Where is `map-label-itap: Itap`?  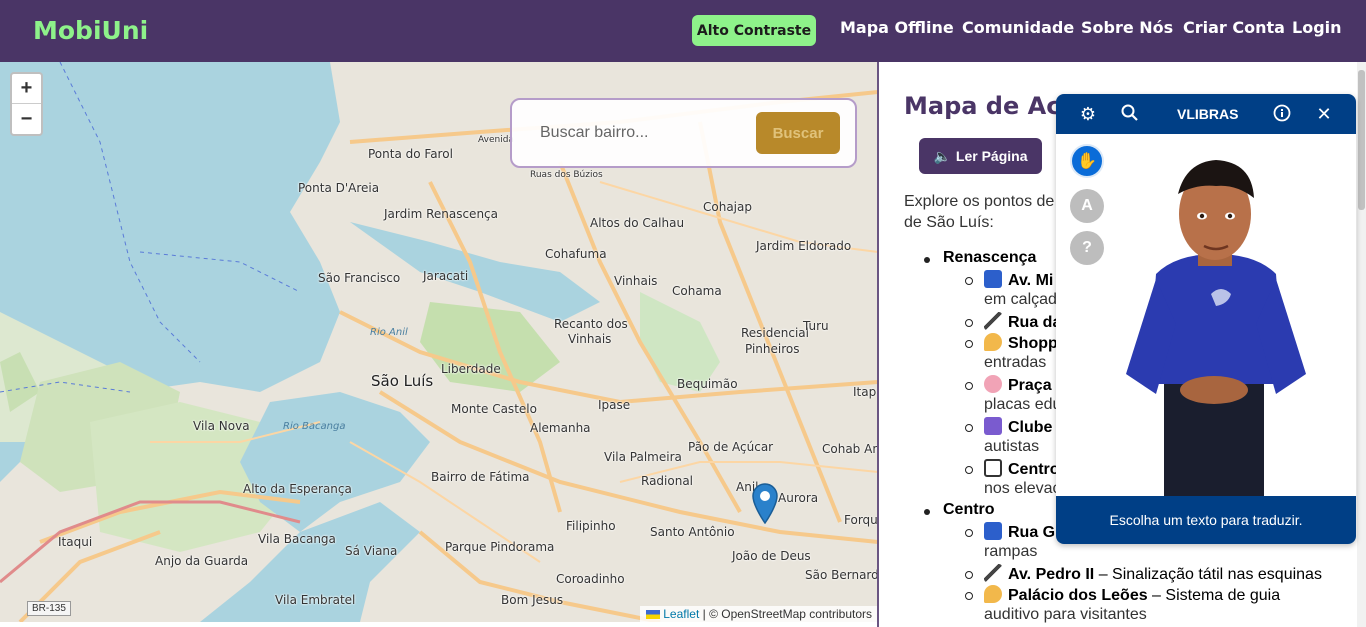
map-label-itap: Itap is located at coordinates (865, 392).